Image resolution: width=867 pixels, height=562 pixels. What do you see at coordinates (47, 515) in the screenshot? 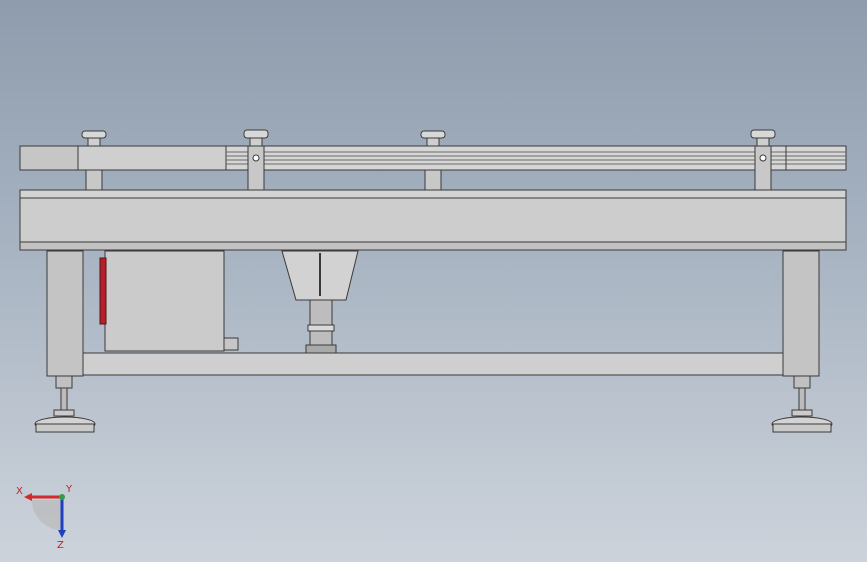
I see `triad-background-shade` at bounding box center [47, 515].